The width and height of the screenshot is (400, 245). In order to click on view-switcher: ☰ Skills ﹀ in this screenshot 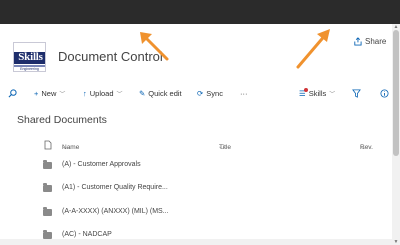, I will do `click(317, 93)`.